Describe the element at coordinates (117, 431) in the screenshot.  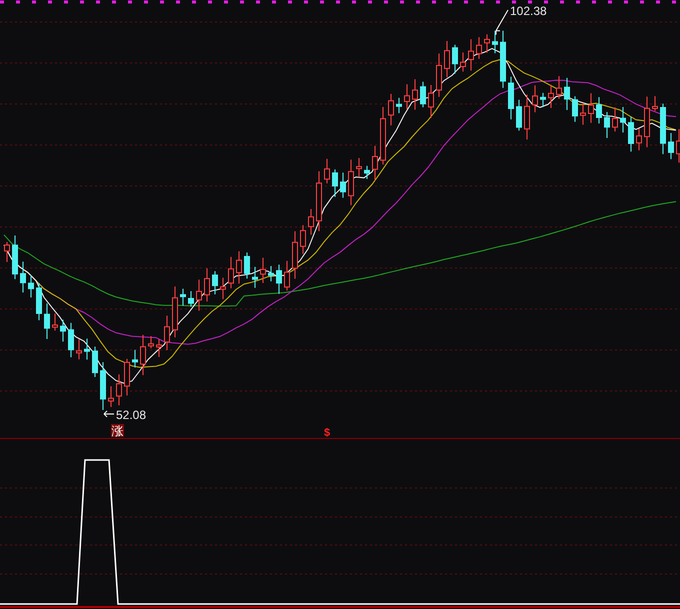
I see `rise-badge: 涨` at that location.